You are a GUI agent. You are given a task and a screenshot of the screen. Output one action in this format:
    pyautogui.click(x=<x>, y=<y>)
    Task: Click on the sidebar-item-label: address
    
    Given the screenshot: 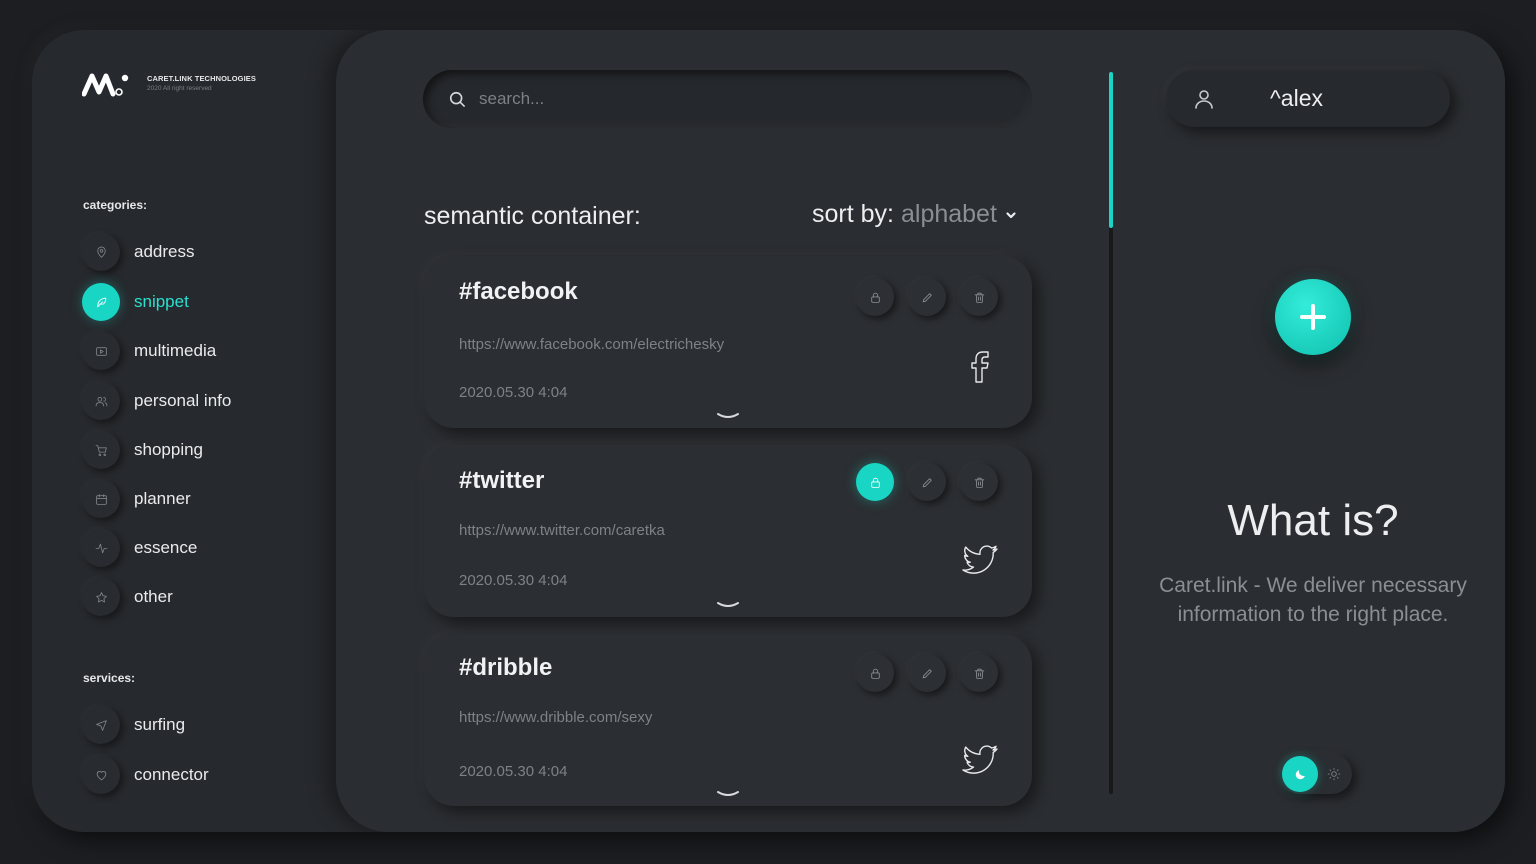 What is the action you would take?
    pyautogui.click(x=164, y=251)
    